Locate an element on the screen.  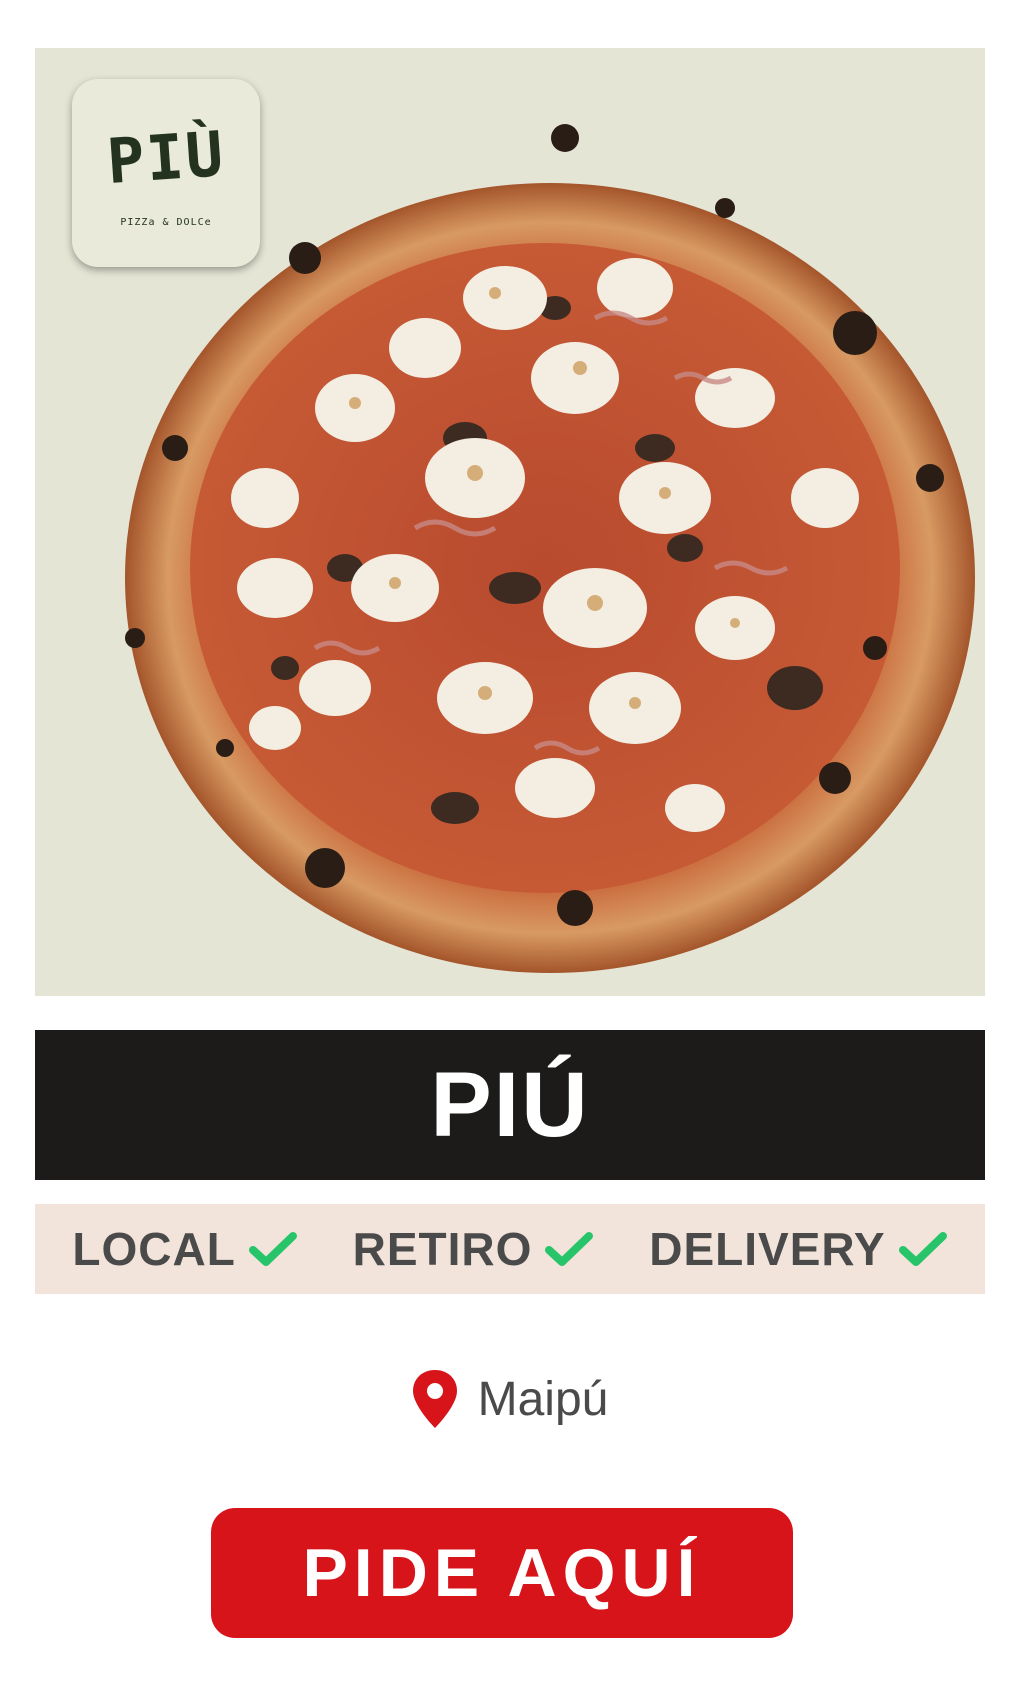
service-label: DELIVERY is located at coordinates (767, 1249).